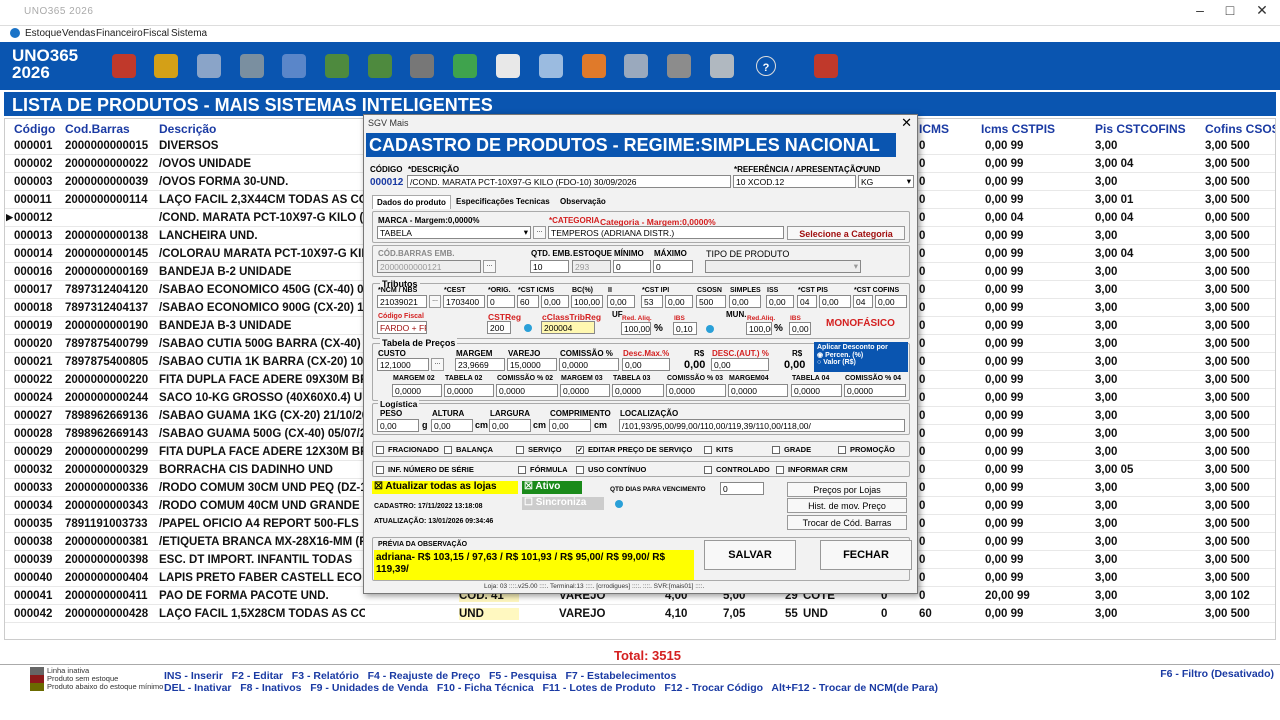 This screenshot has width=1280, height=720. What do you see at coordinates (452, 425) in the screenshot?
I see `altura-input: 0,00` at bounding box center [452, 425].